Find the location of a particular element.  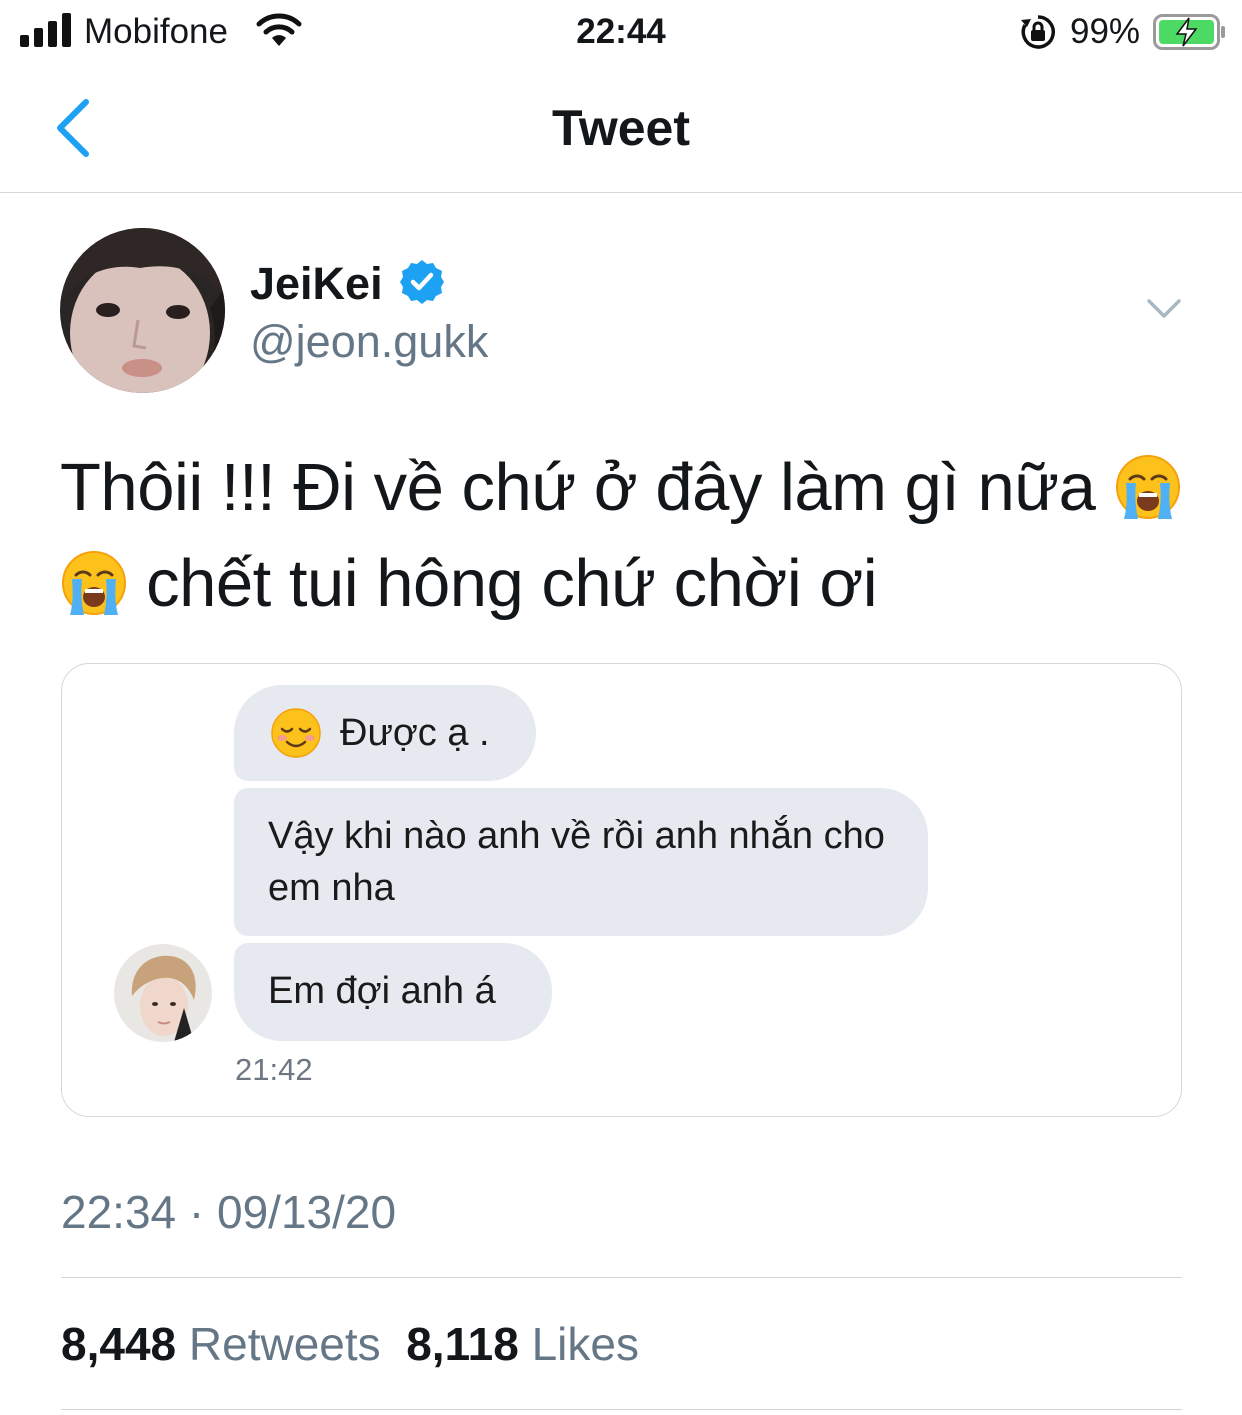

retweets-count: 8,448 is located at coordinates (119, 1344).